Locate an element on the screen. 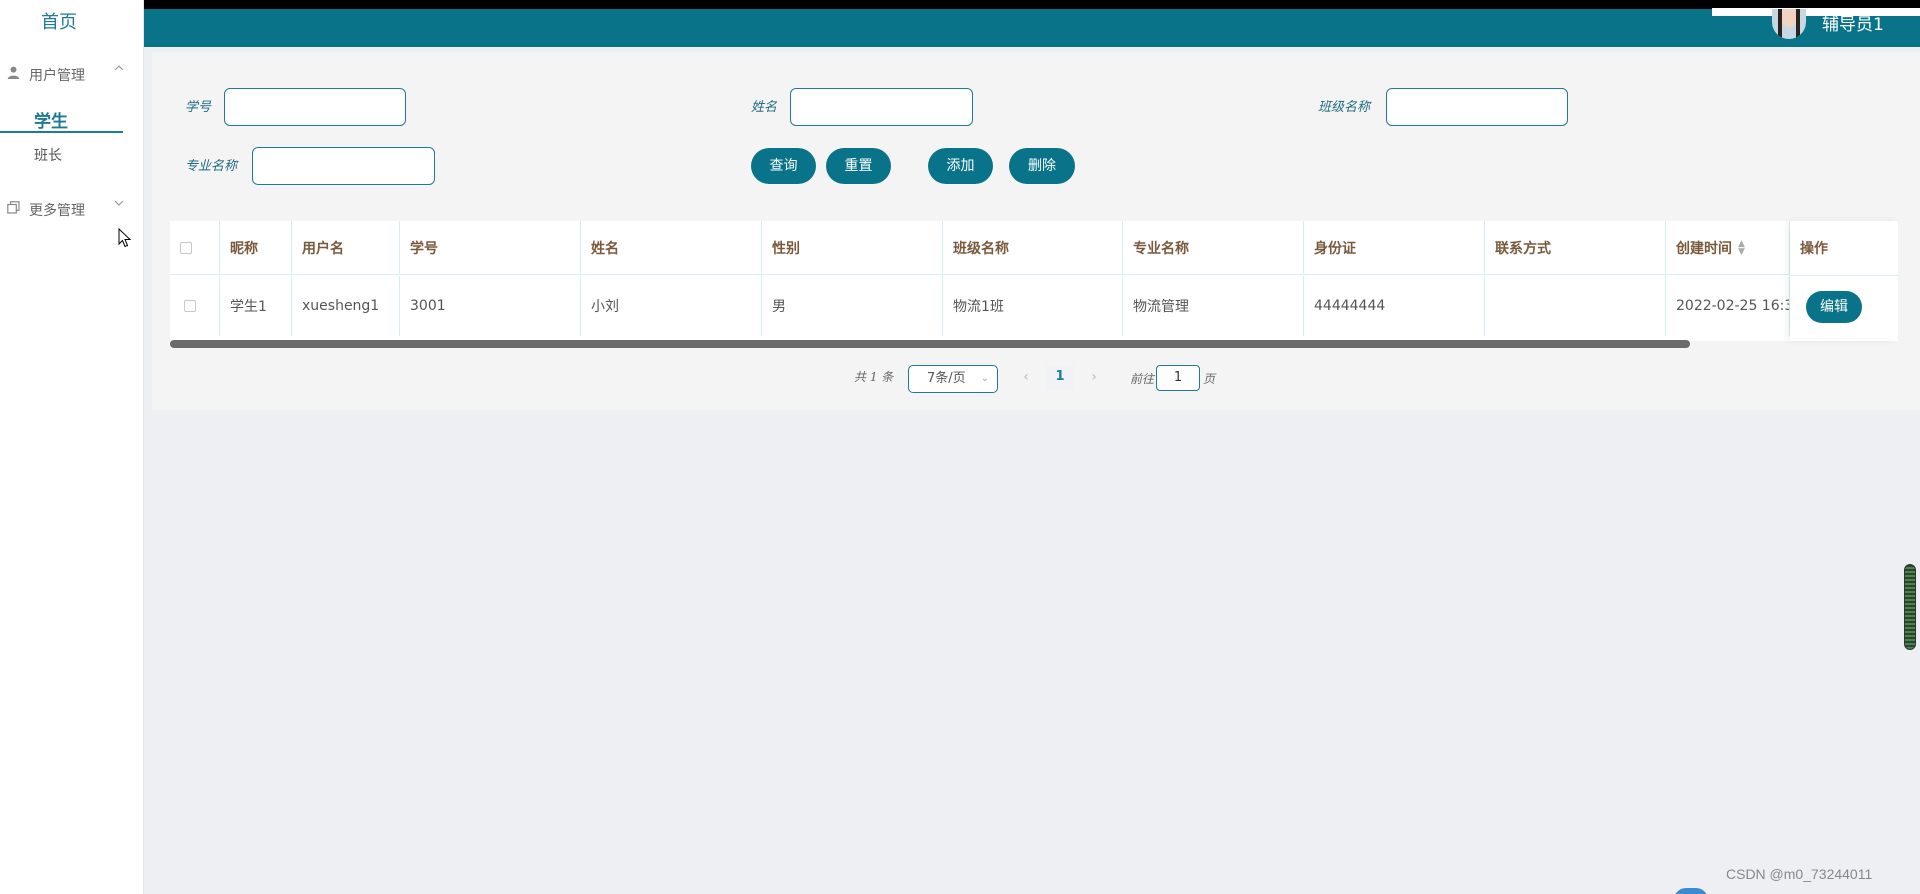 The image size is (1920, 894). edit-button: 编辑 is located at coordinates (1834, 307).